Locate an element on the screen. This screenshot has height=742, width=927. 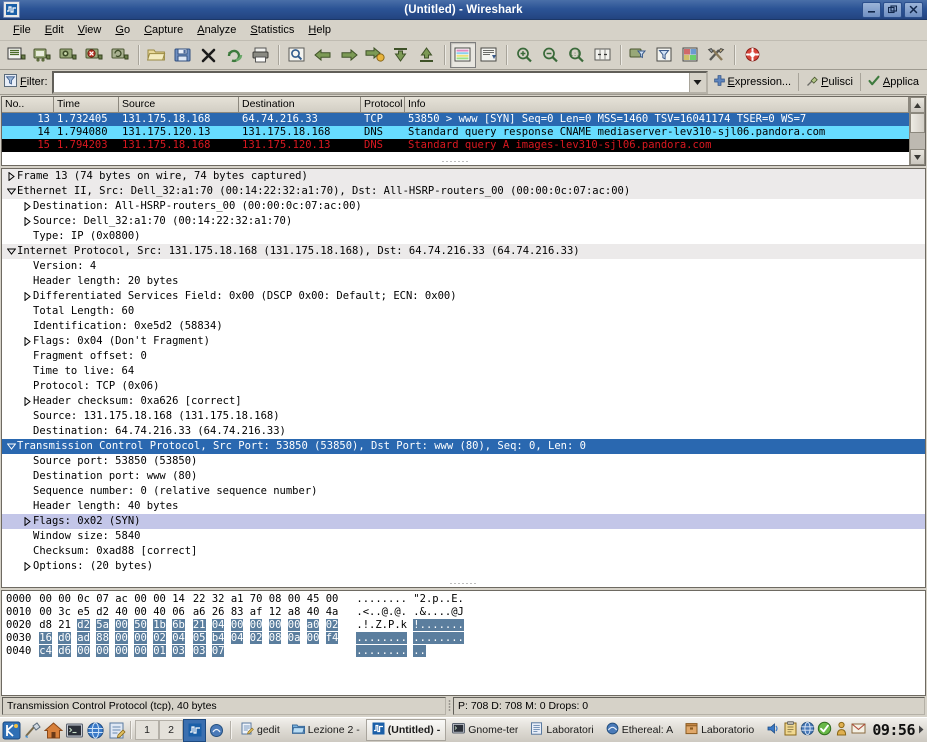
hex-byte: 6b is located at coordinates (178, 625).